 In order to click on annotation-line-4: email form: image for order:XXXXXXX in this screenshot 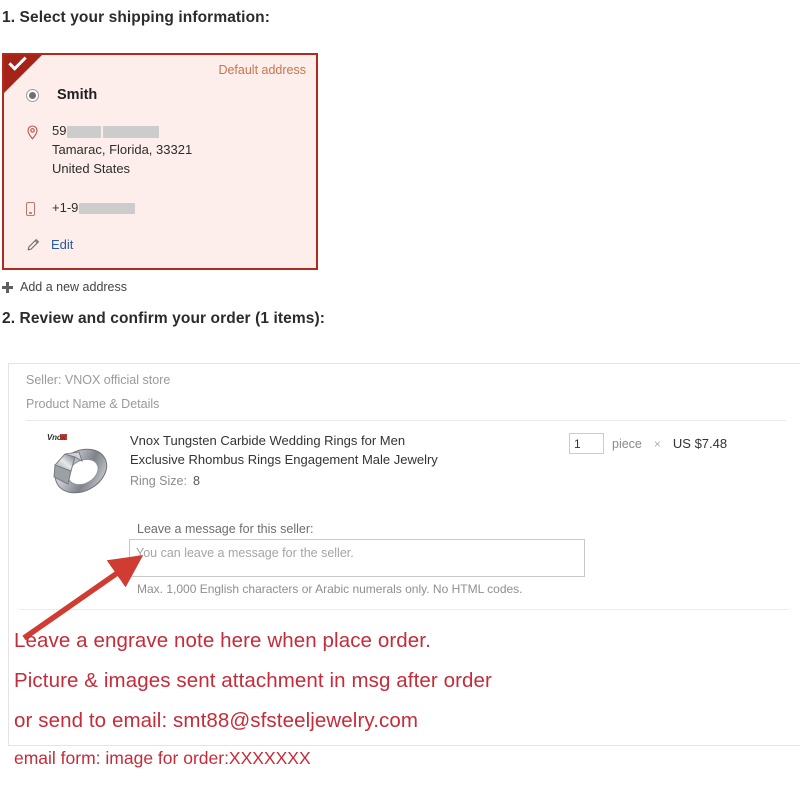, I will do `click(162, 758)`.